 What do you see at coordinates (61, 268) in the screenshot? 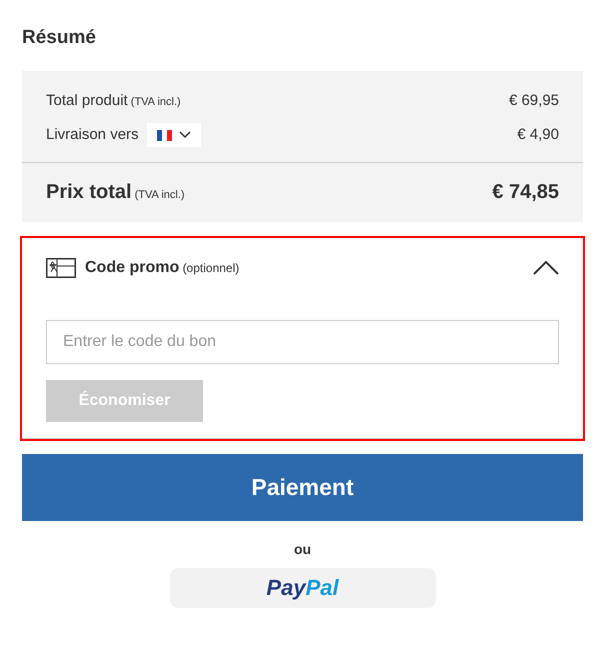
I see `gift-card-icon` at bounding box center [61, 268].